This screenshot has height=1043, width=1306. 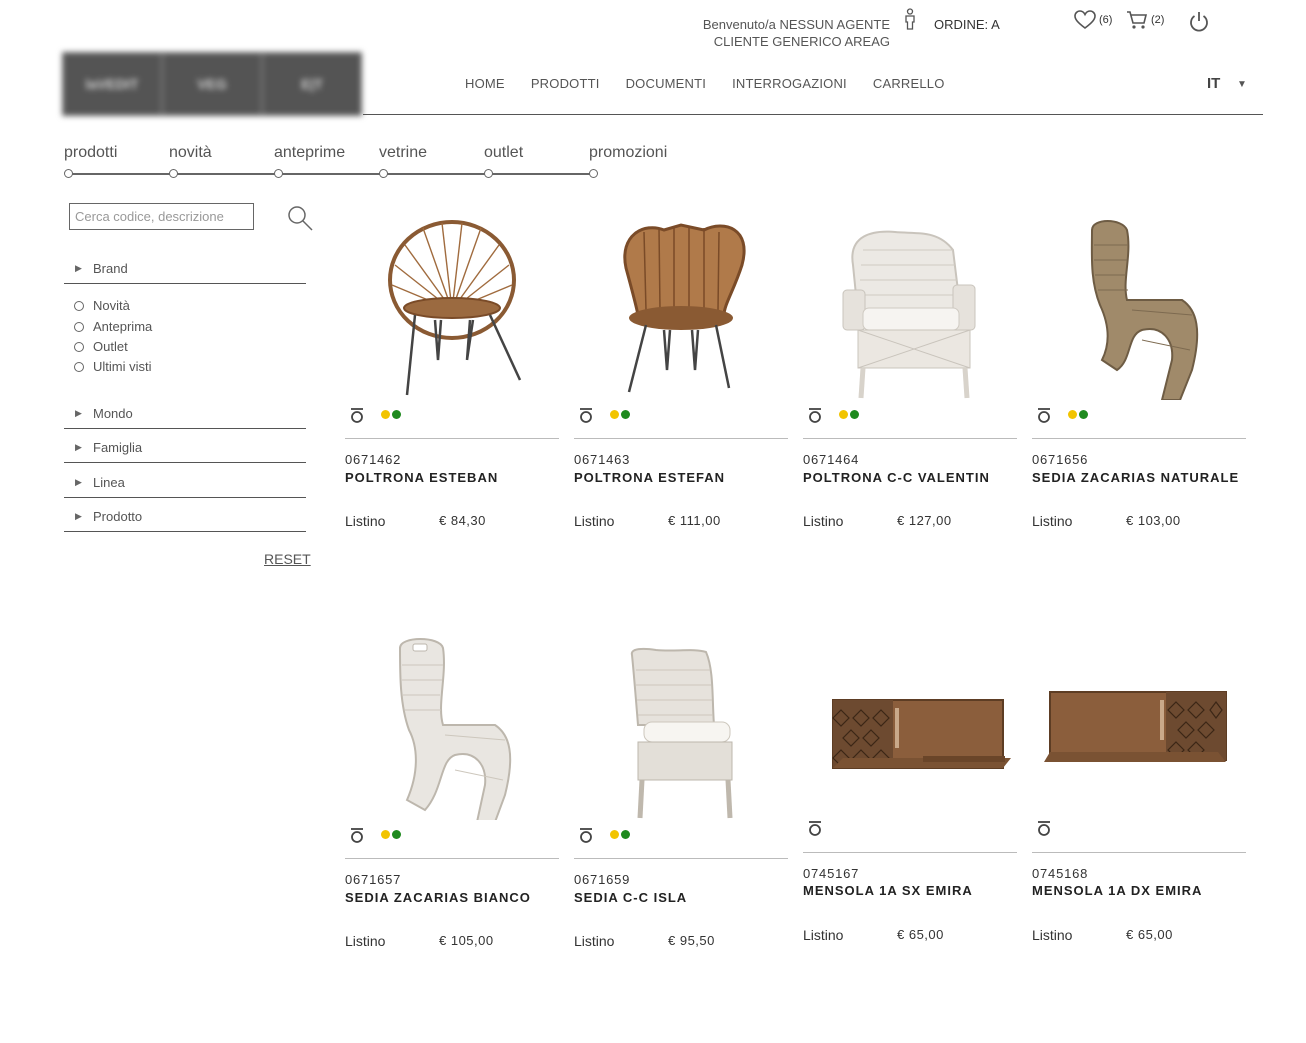 What do you see at coordinates (101, 346) in the screenshot?
I see `radio-outlet: Outlet` at bounding box center [101, 346].